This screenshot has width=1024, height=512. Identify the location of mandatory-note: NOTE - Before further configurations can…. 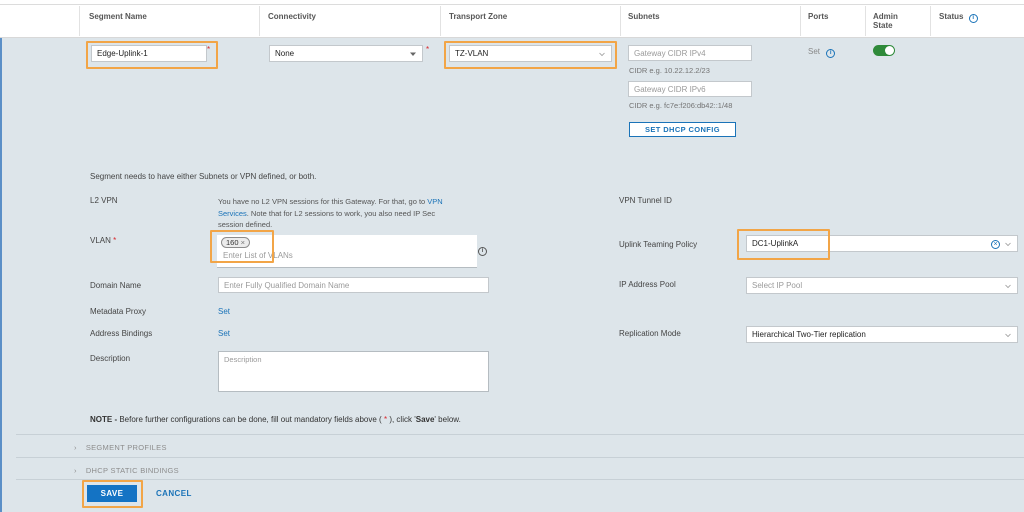
(275, 419).